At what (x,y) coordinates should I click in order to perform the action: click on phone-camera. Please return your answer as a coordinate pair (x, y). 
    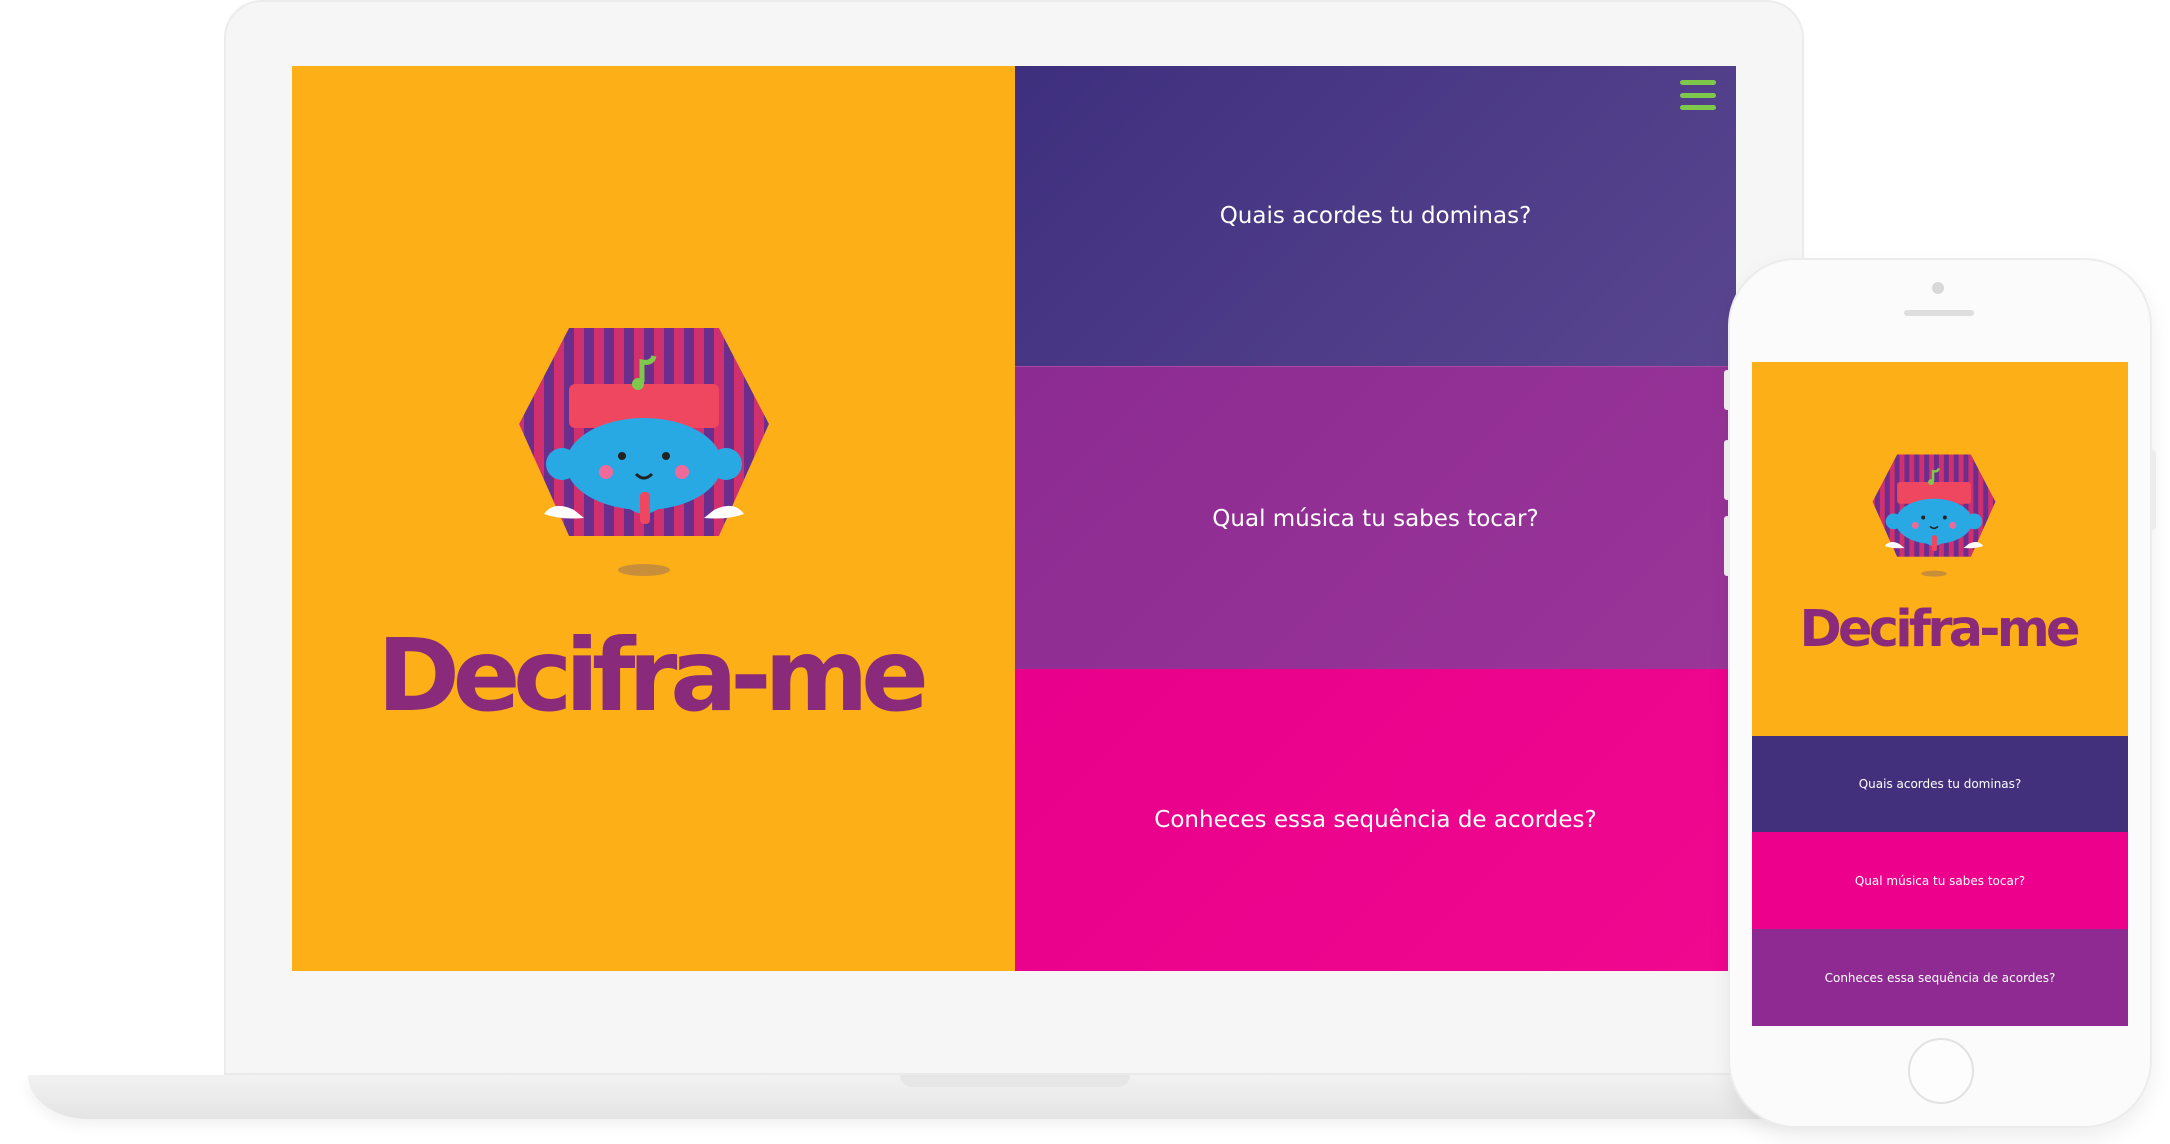
    Looking at the image, I should click on (1938, 288).